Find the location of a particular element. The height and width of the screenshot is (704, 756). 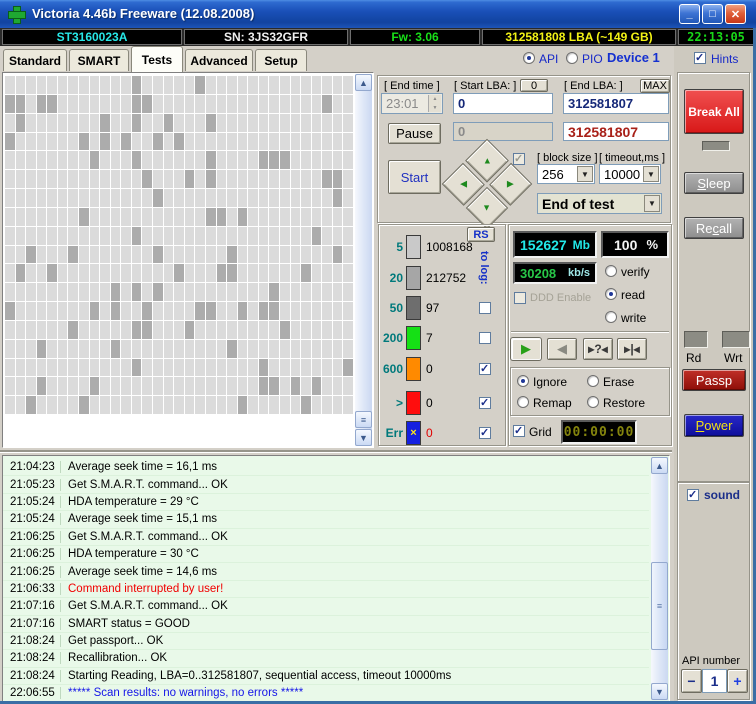

remap-radio is located at coordinates (523, 402).